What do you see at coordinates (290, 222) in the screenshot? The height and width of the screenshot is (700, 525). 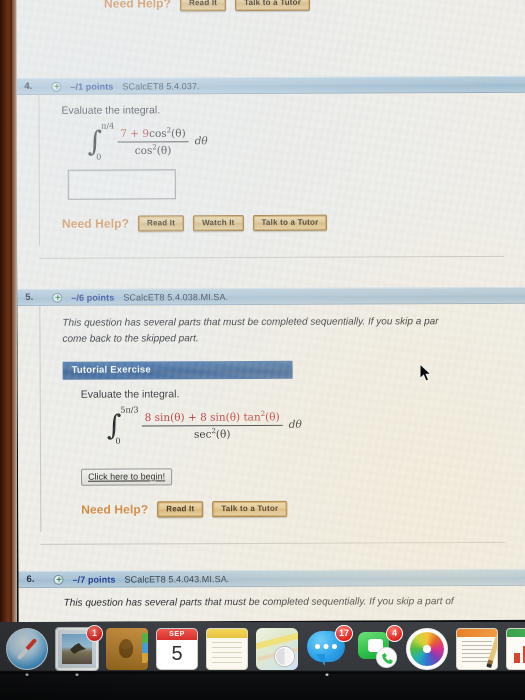 I see `talk-to-a-tutor-button-4: Talk to a Tutor` at bounding box center [290, 222].